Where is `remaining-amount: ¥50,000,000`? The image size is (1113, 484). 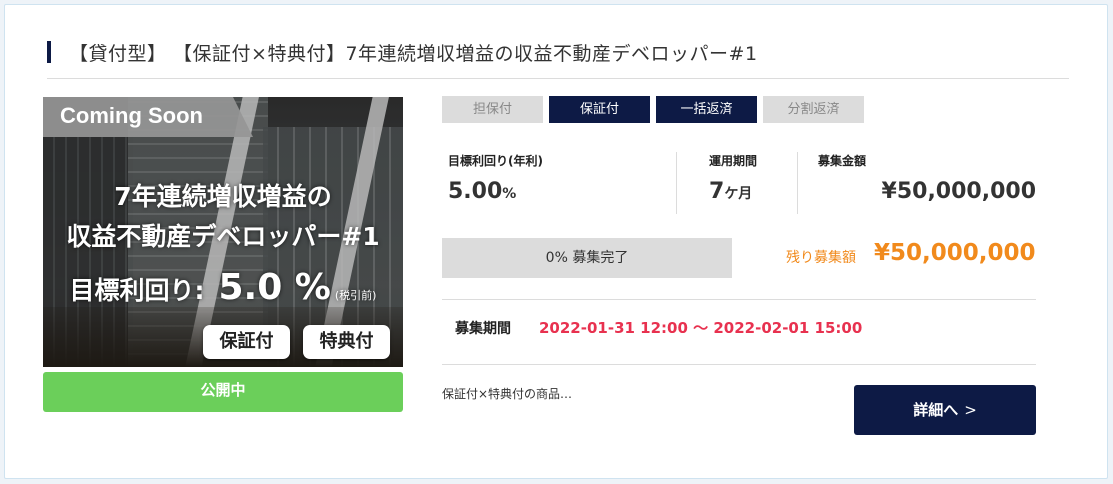 remaining-amount: ¥50,000,000 is located at coordinates (955, 253).